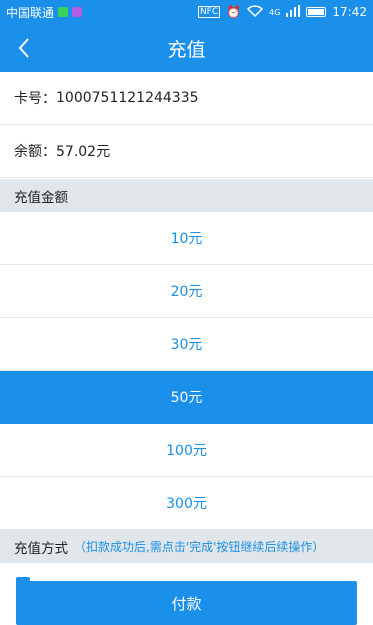 This screenshot has height=625, width=373. I want to click on wifi-icon, so click(255, 12).